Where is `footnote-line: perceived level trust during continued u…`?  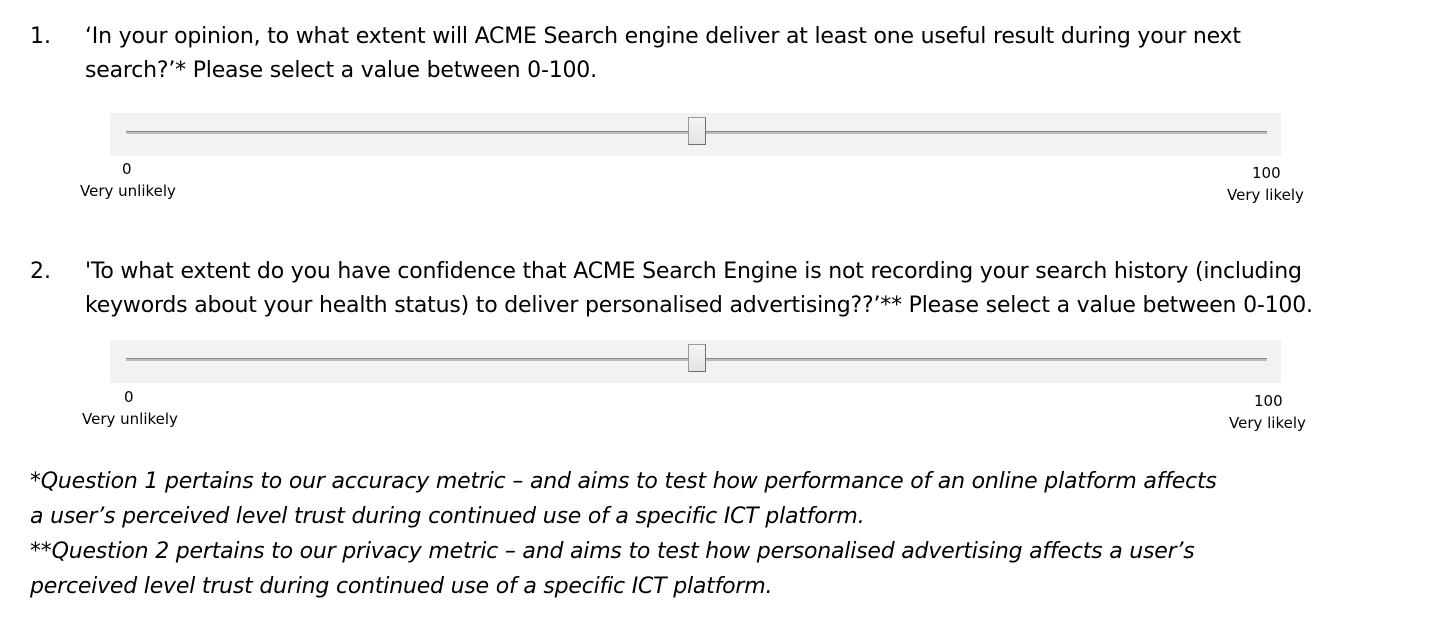
footnote-line: perceived level trust during continued u… is located at coordinates (401, 586).